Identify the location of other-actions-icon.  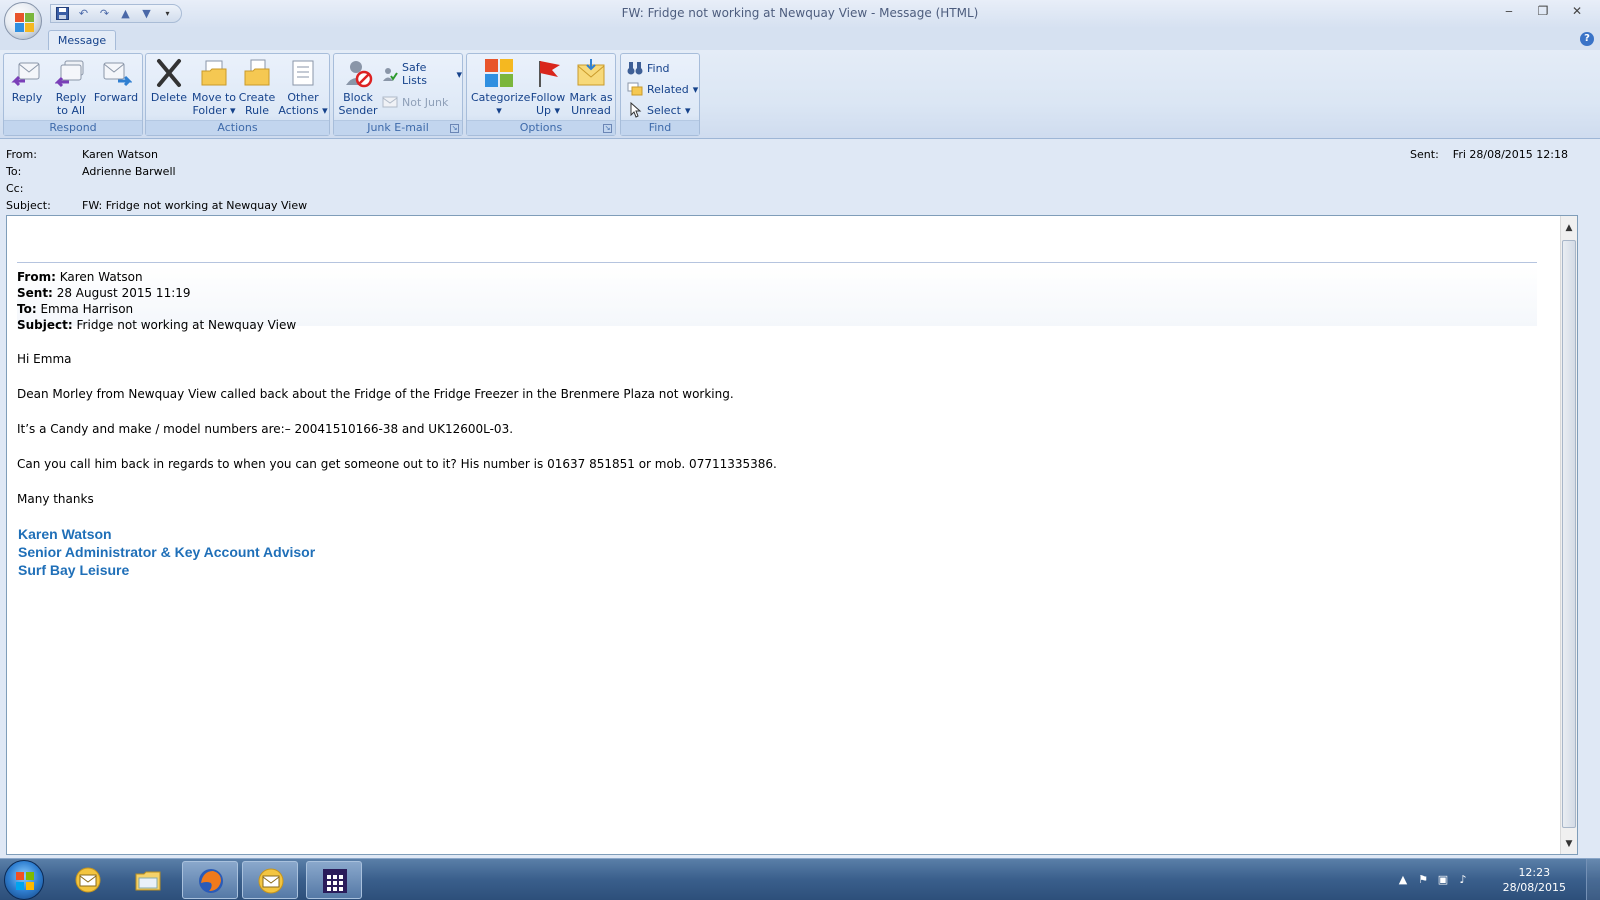
(303, 73).